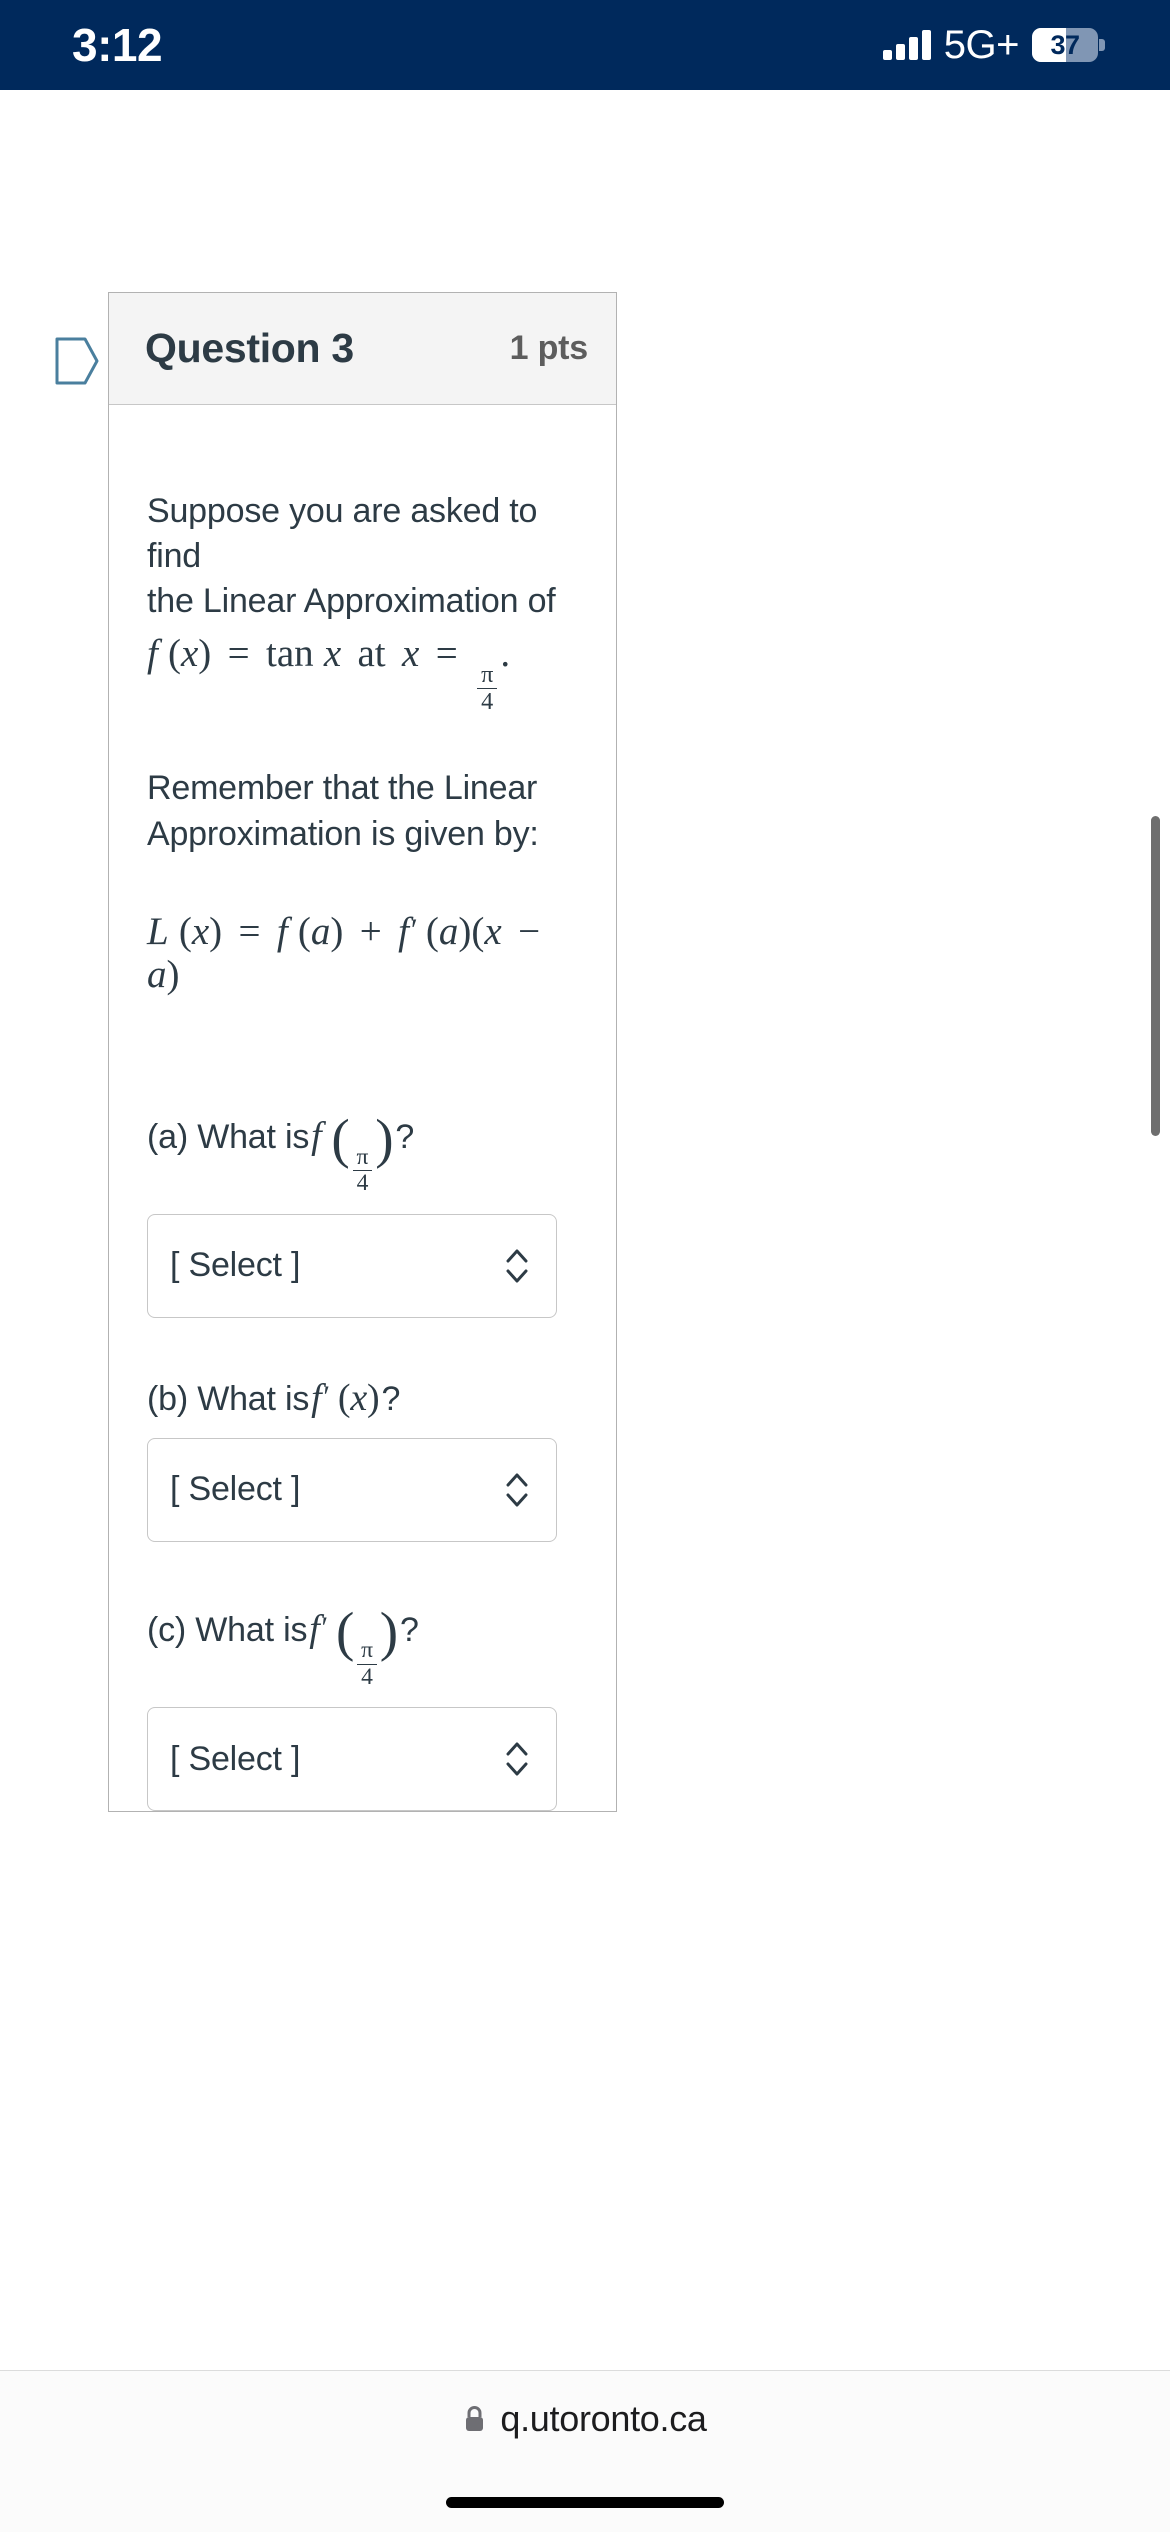 The image size is (1170, 2532). I want to click on sub-question-a-prompt: (a) What is f(π 4) ?, so click(362, 1151).